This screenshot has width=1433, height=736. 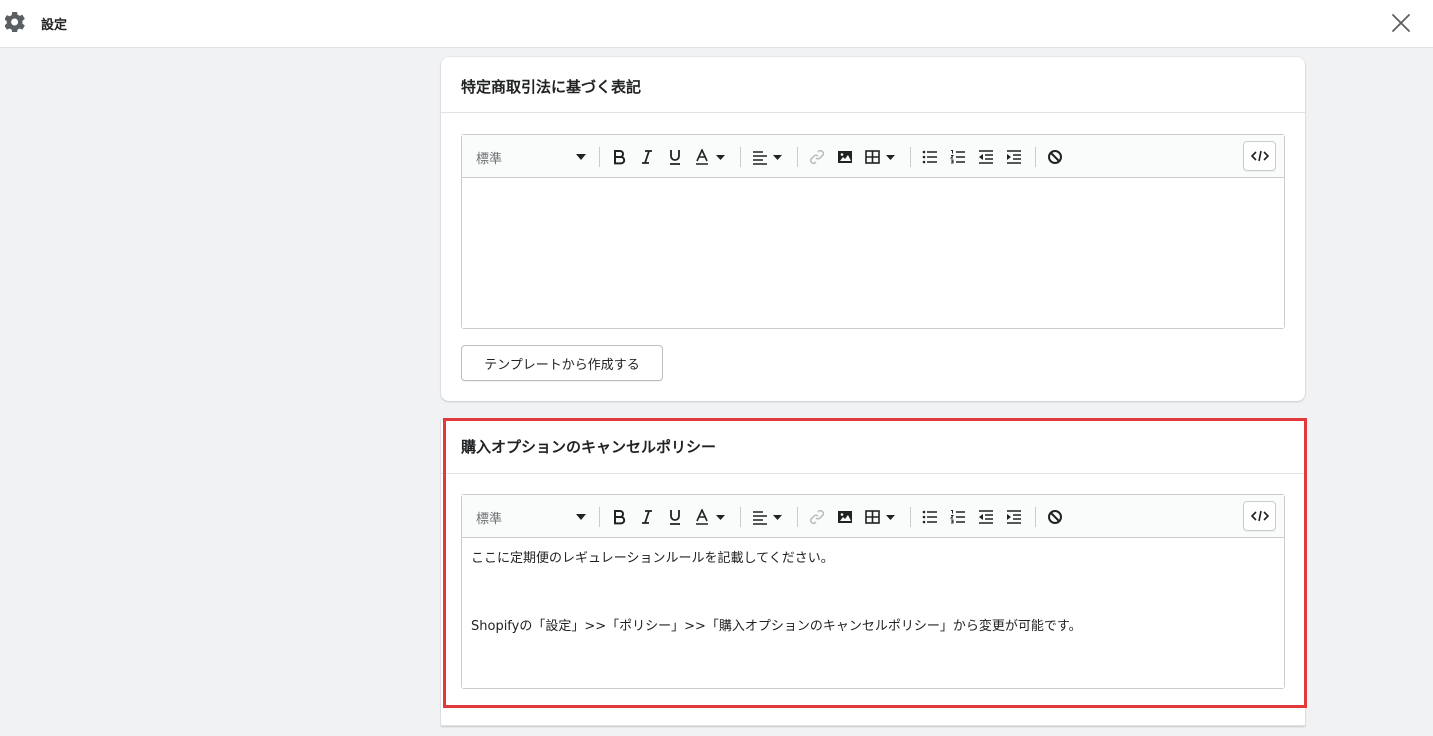 I want to click on gear-icon, so click(x=15, y=22).